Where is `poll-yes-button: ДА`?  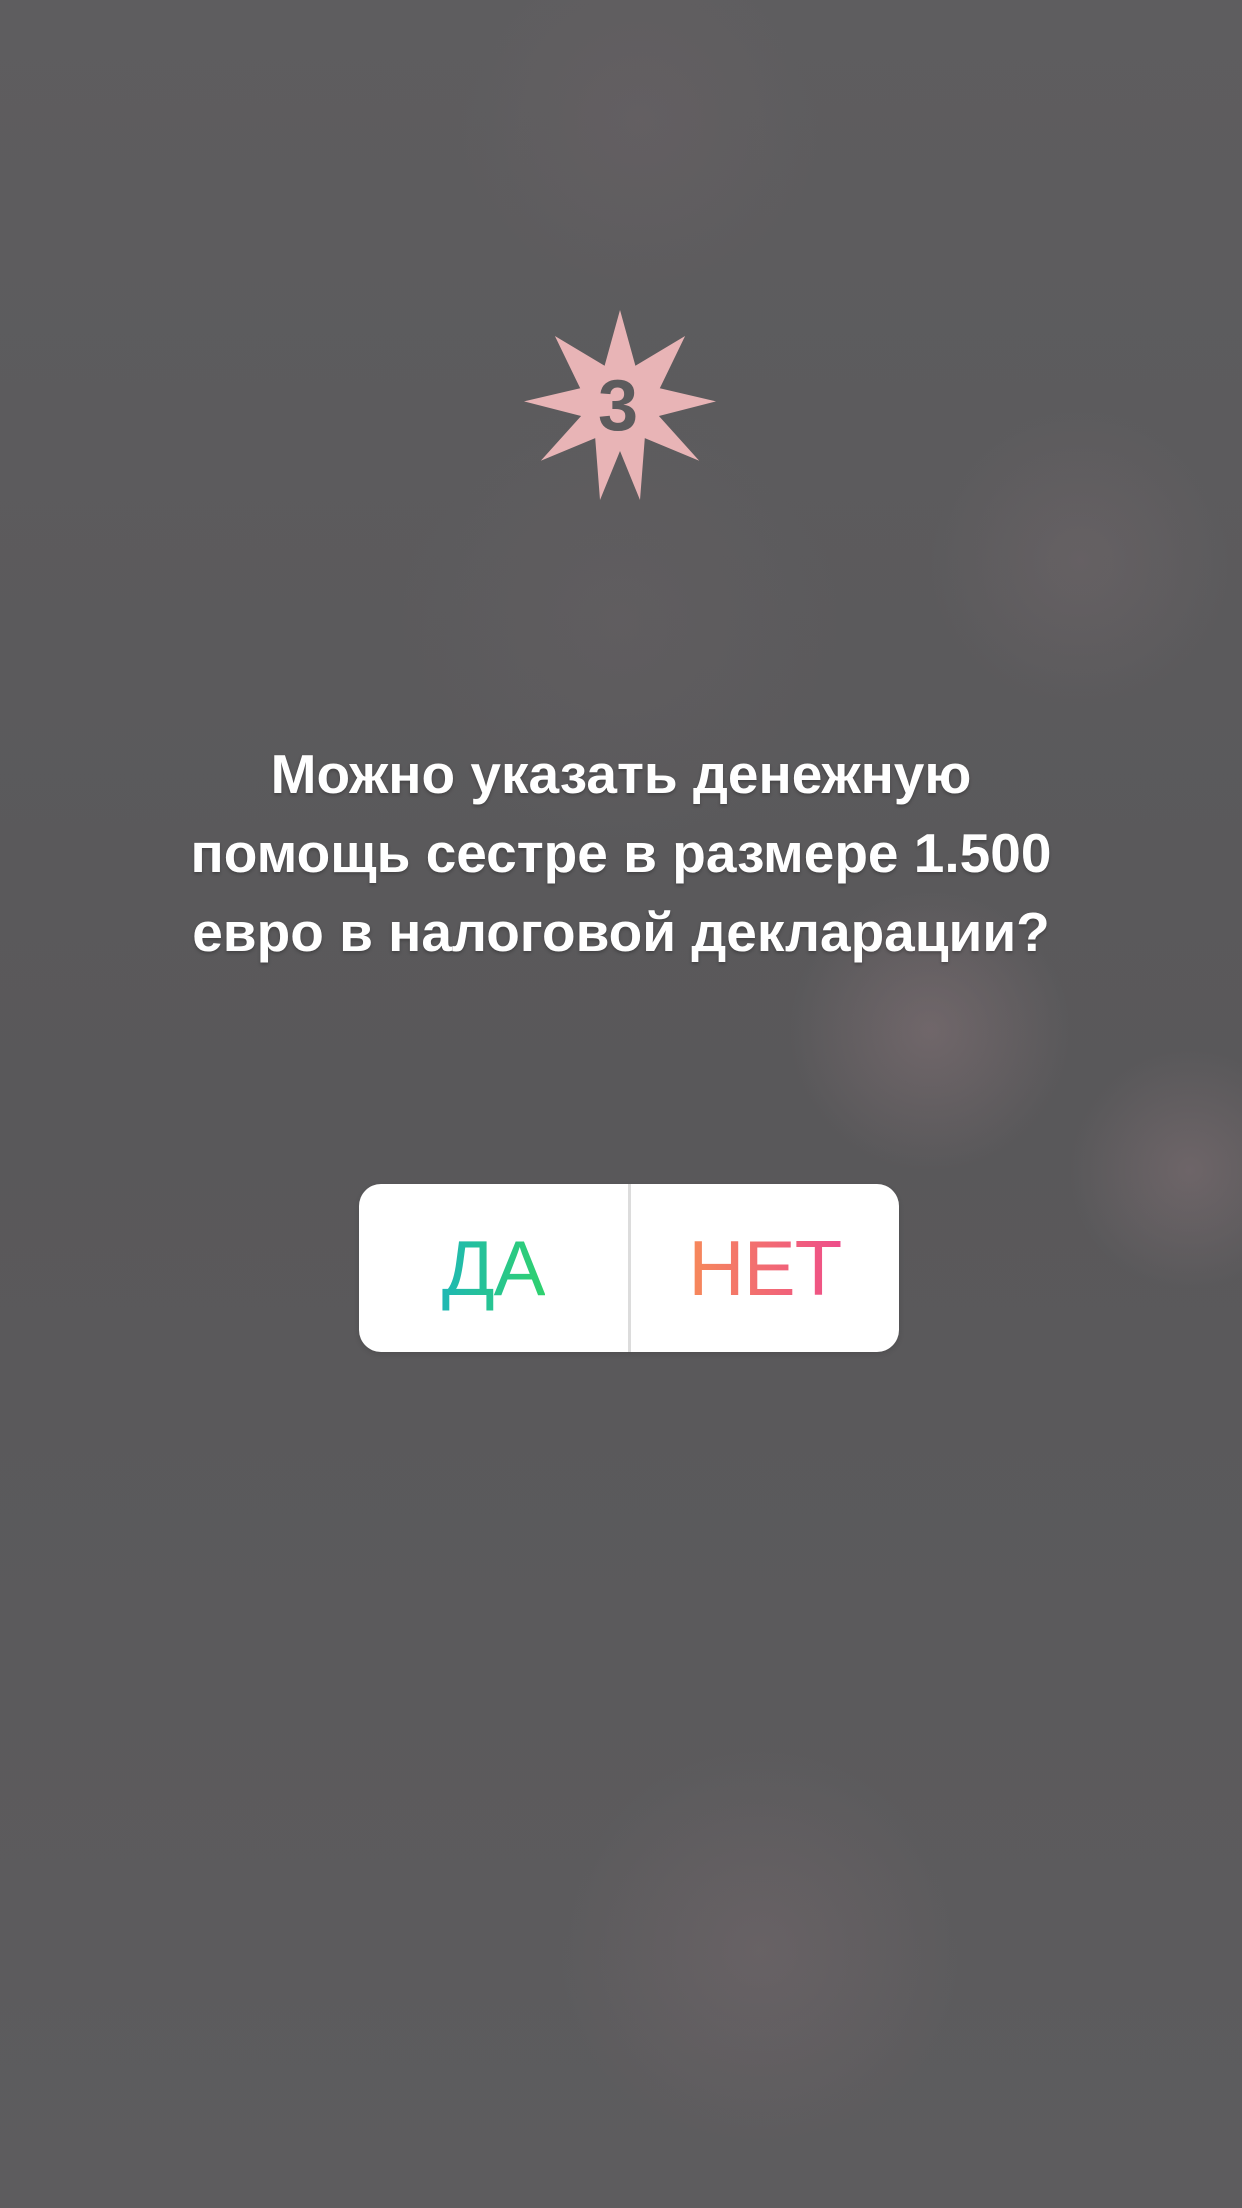 poll-yes-button: ДА is located at coordinates (493, 1268).